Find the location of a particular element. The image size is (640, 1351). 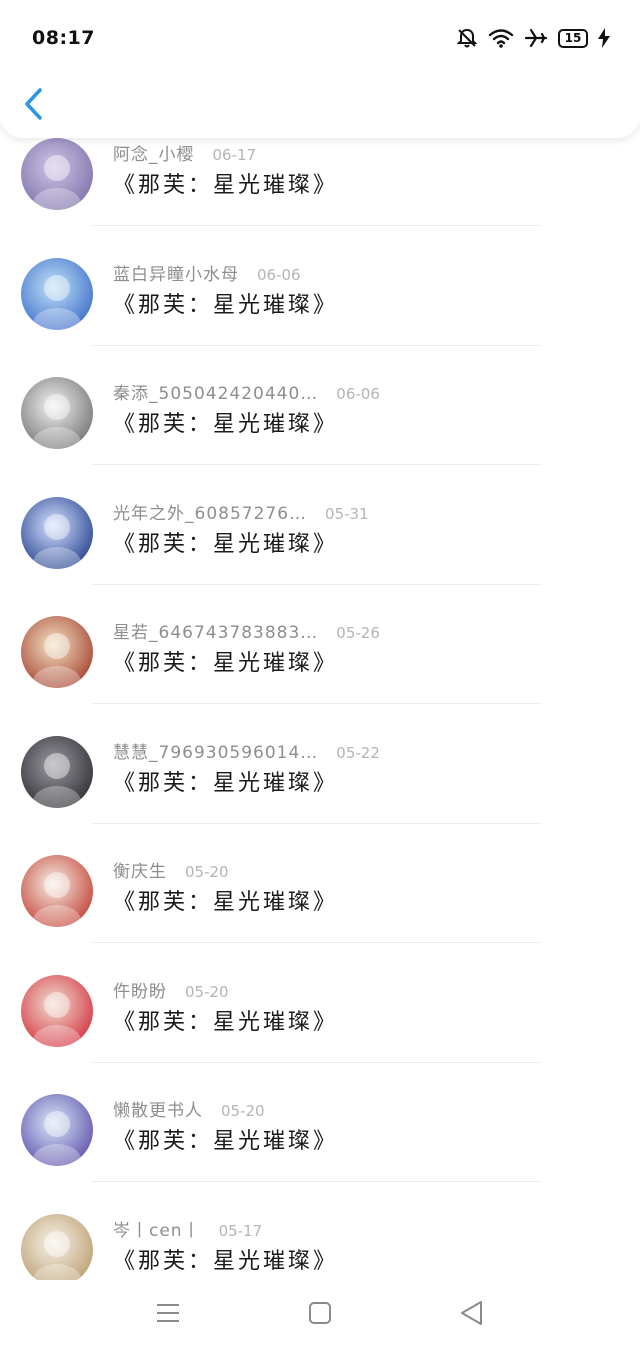

menu-icon is located at coordinates (168, 1313).